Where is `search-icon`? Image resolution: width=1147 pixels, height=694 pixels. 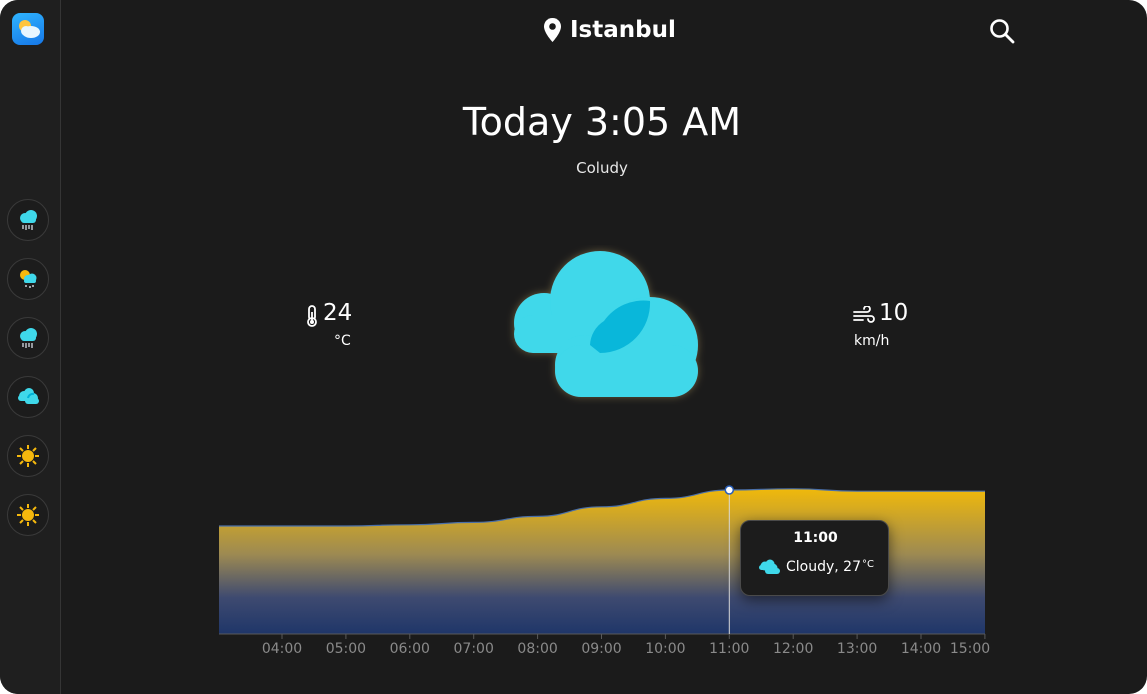 search-icon is located at coordinates (1002, 31).